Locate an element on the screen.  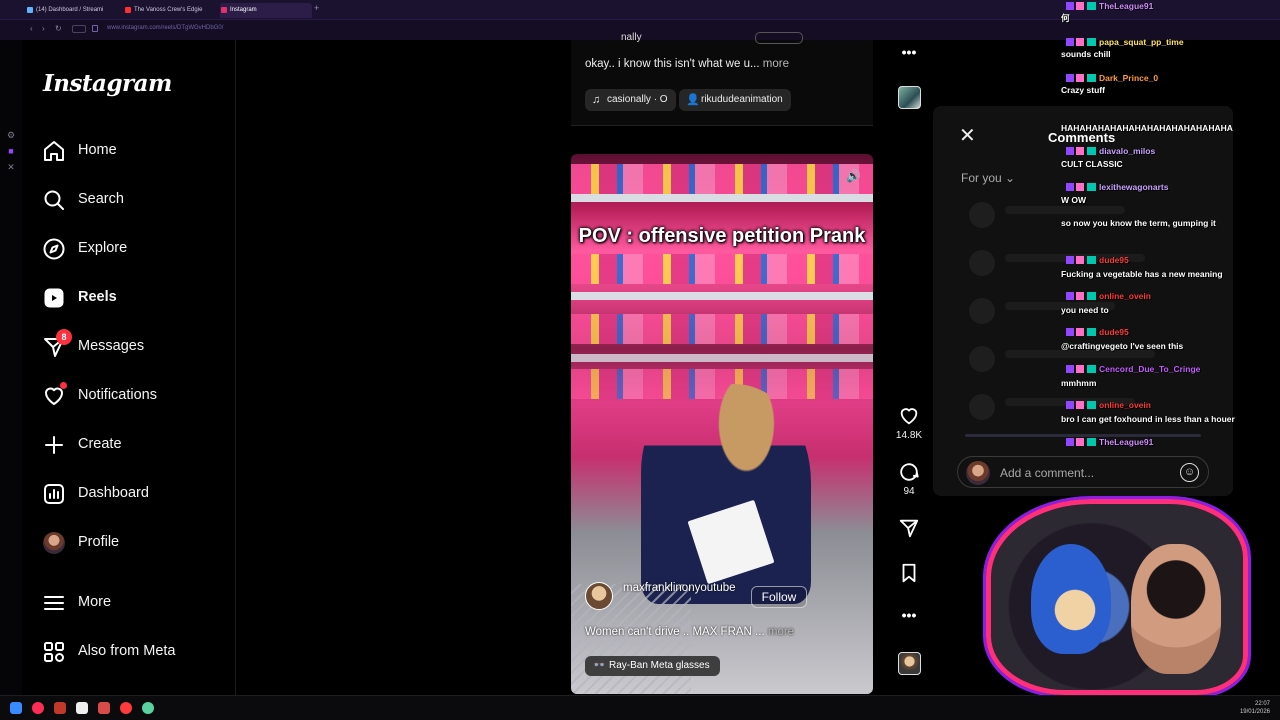
sidebar-item-label: Dashboard is located at coordinates (113, 493).